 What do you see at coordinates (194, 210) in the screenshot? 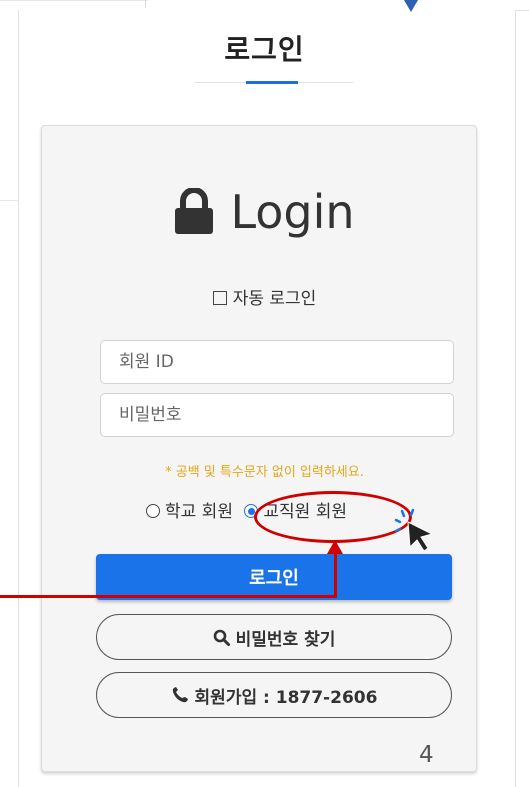
I see `lock-icon` at bounding box center [194, 210].